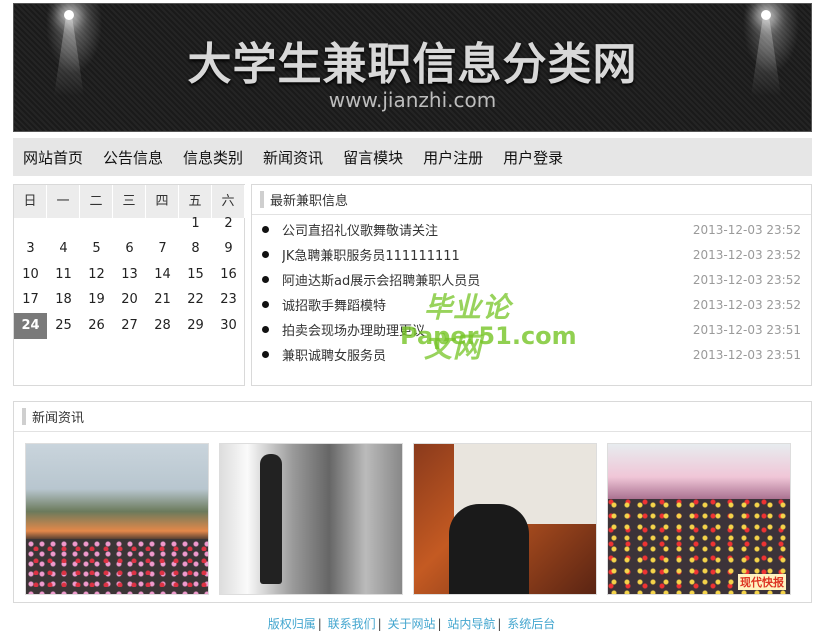 This screenshot has height=635, width=823. What do you see at coordinates (162, 300) in the screenshot?
I see `calendar-day: 21` at bounding box center [162, 300].